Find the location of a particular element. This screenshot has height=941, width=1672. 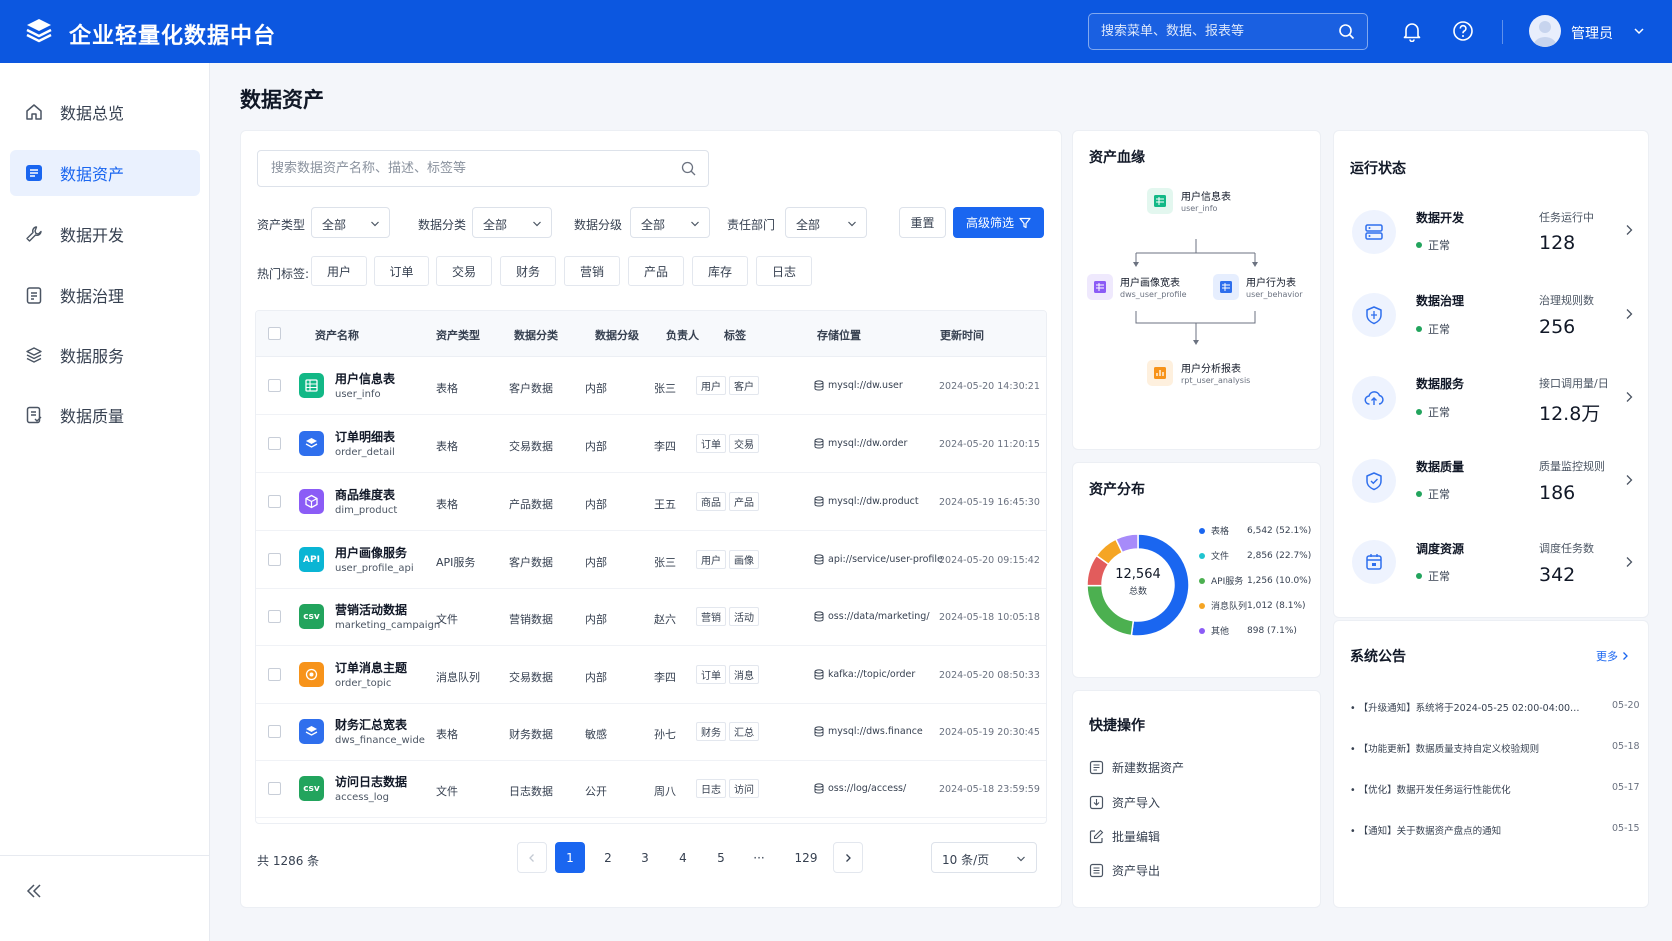

asset-tag: 财务 is located at coordinates (711, 731).